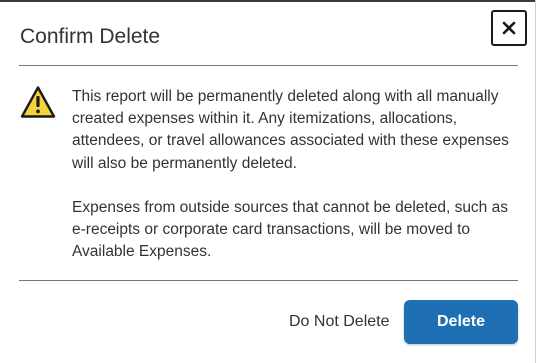 This screenshot has width=536, height=363. I want to click on close-button, so click(509, 28).